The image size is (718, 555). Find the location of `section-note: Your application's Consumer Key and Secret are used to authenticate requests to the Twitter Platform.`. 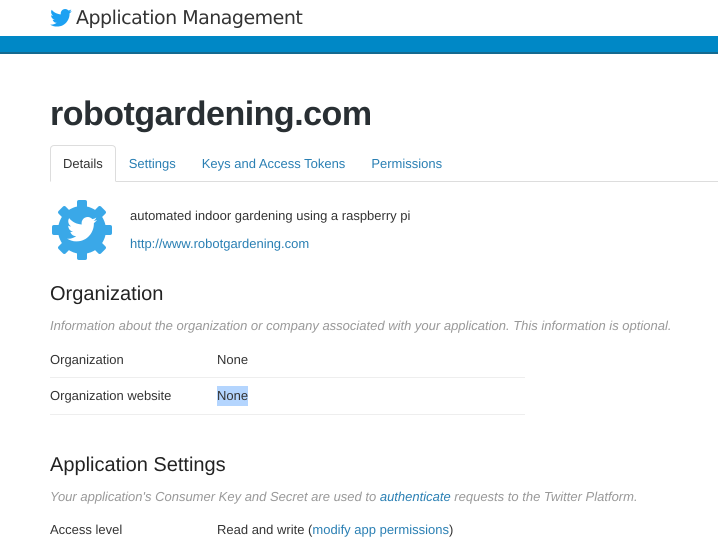

section-note: Your application's Consumer Key and Secret are used to authenticate requests to the Twitter Platform. is located at coordinates (344, 497).